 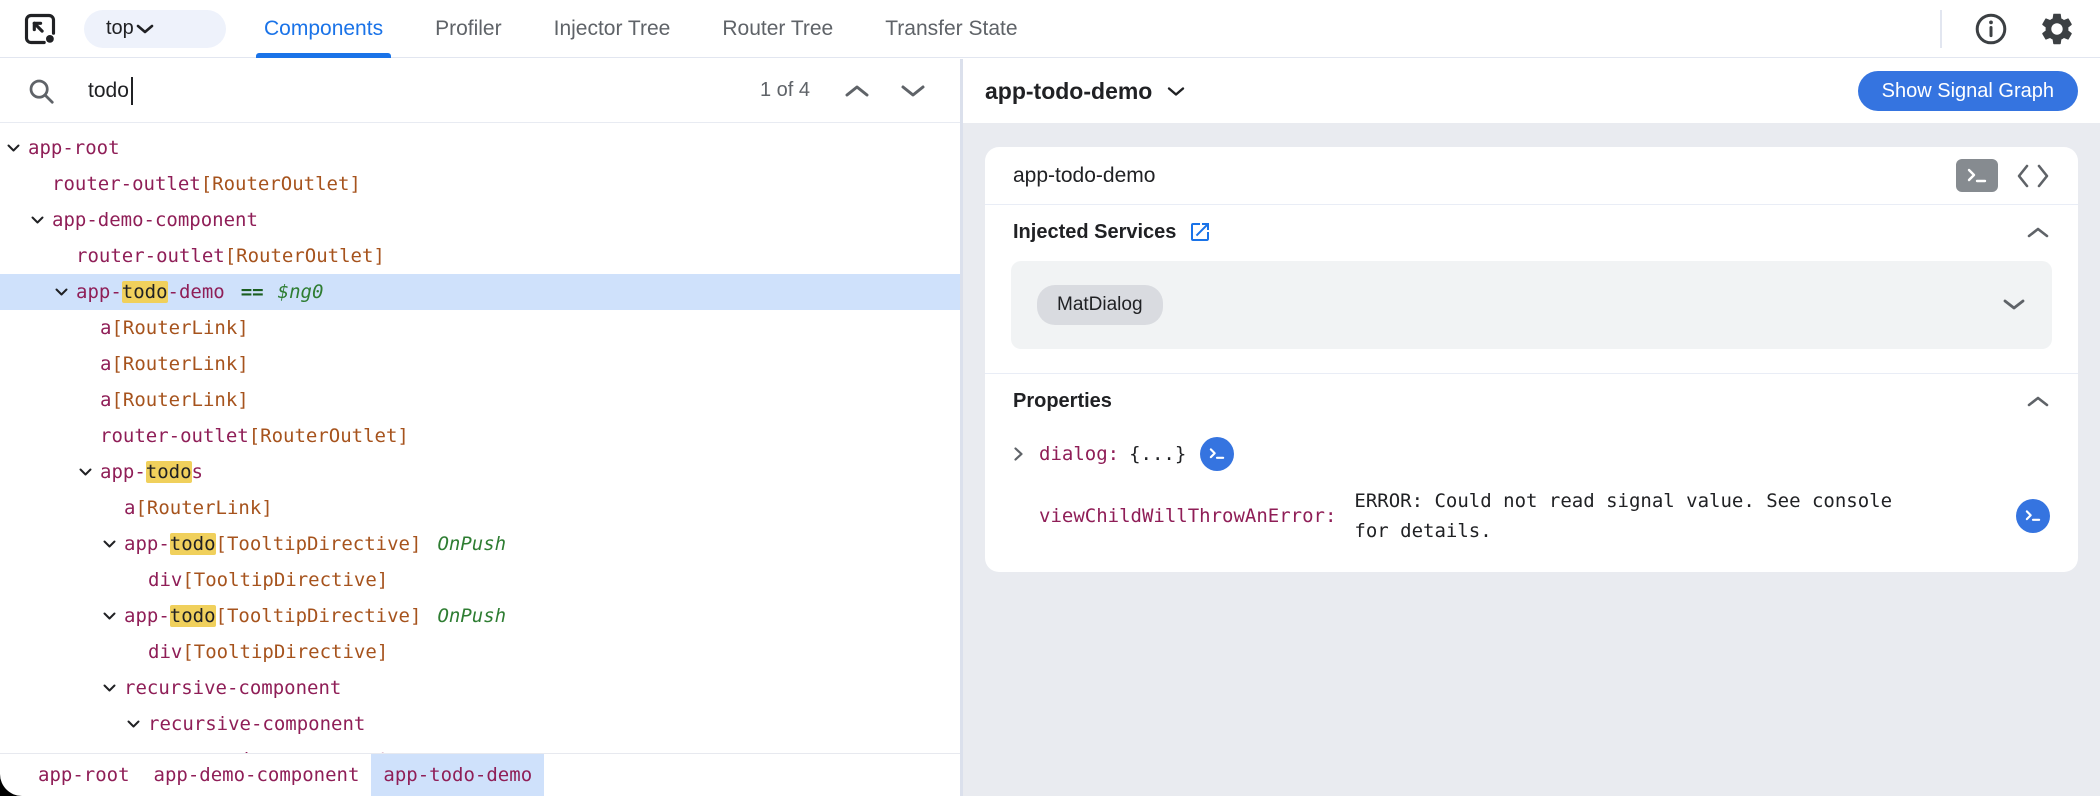 What do you see at coordinates (1084, 175) in the screenshot?
I see `card-title: app-todo-demo` at bounding box center [1084, 175].